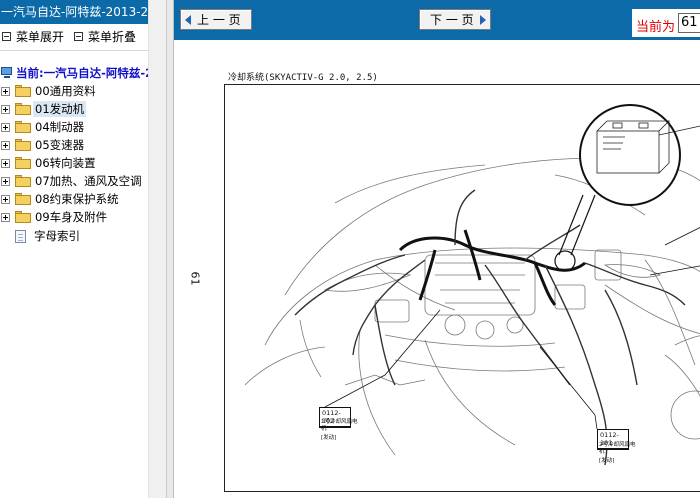 This screenshot has height=498, width=700. I want to click on tree-item-label: 06转向装置, so click(65, 163).